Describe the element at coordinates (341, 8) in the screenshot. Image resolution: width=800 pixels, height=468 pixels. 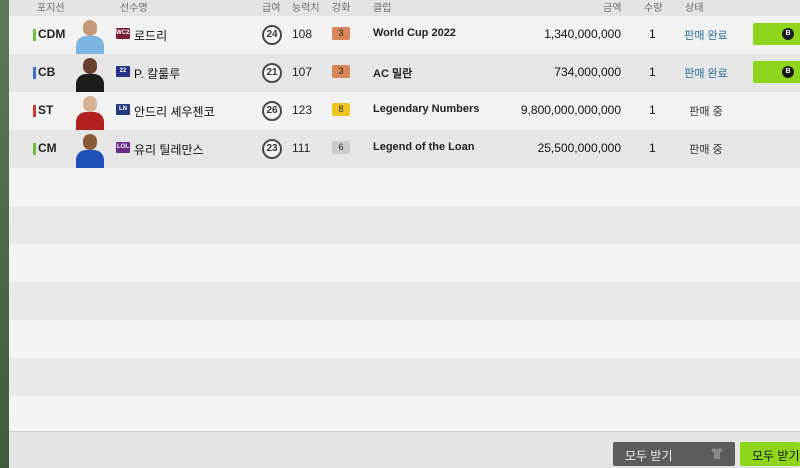
I see `header-grade: 강화` at that location.